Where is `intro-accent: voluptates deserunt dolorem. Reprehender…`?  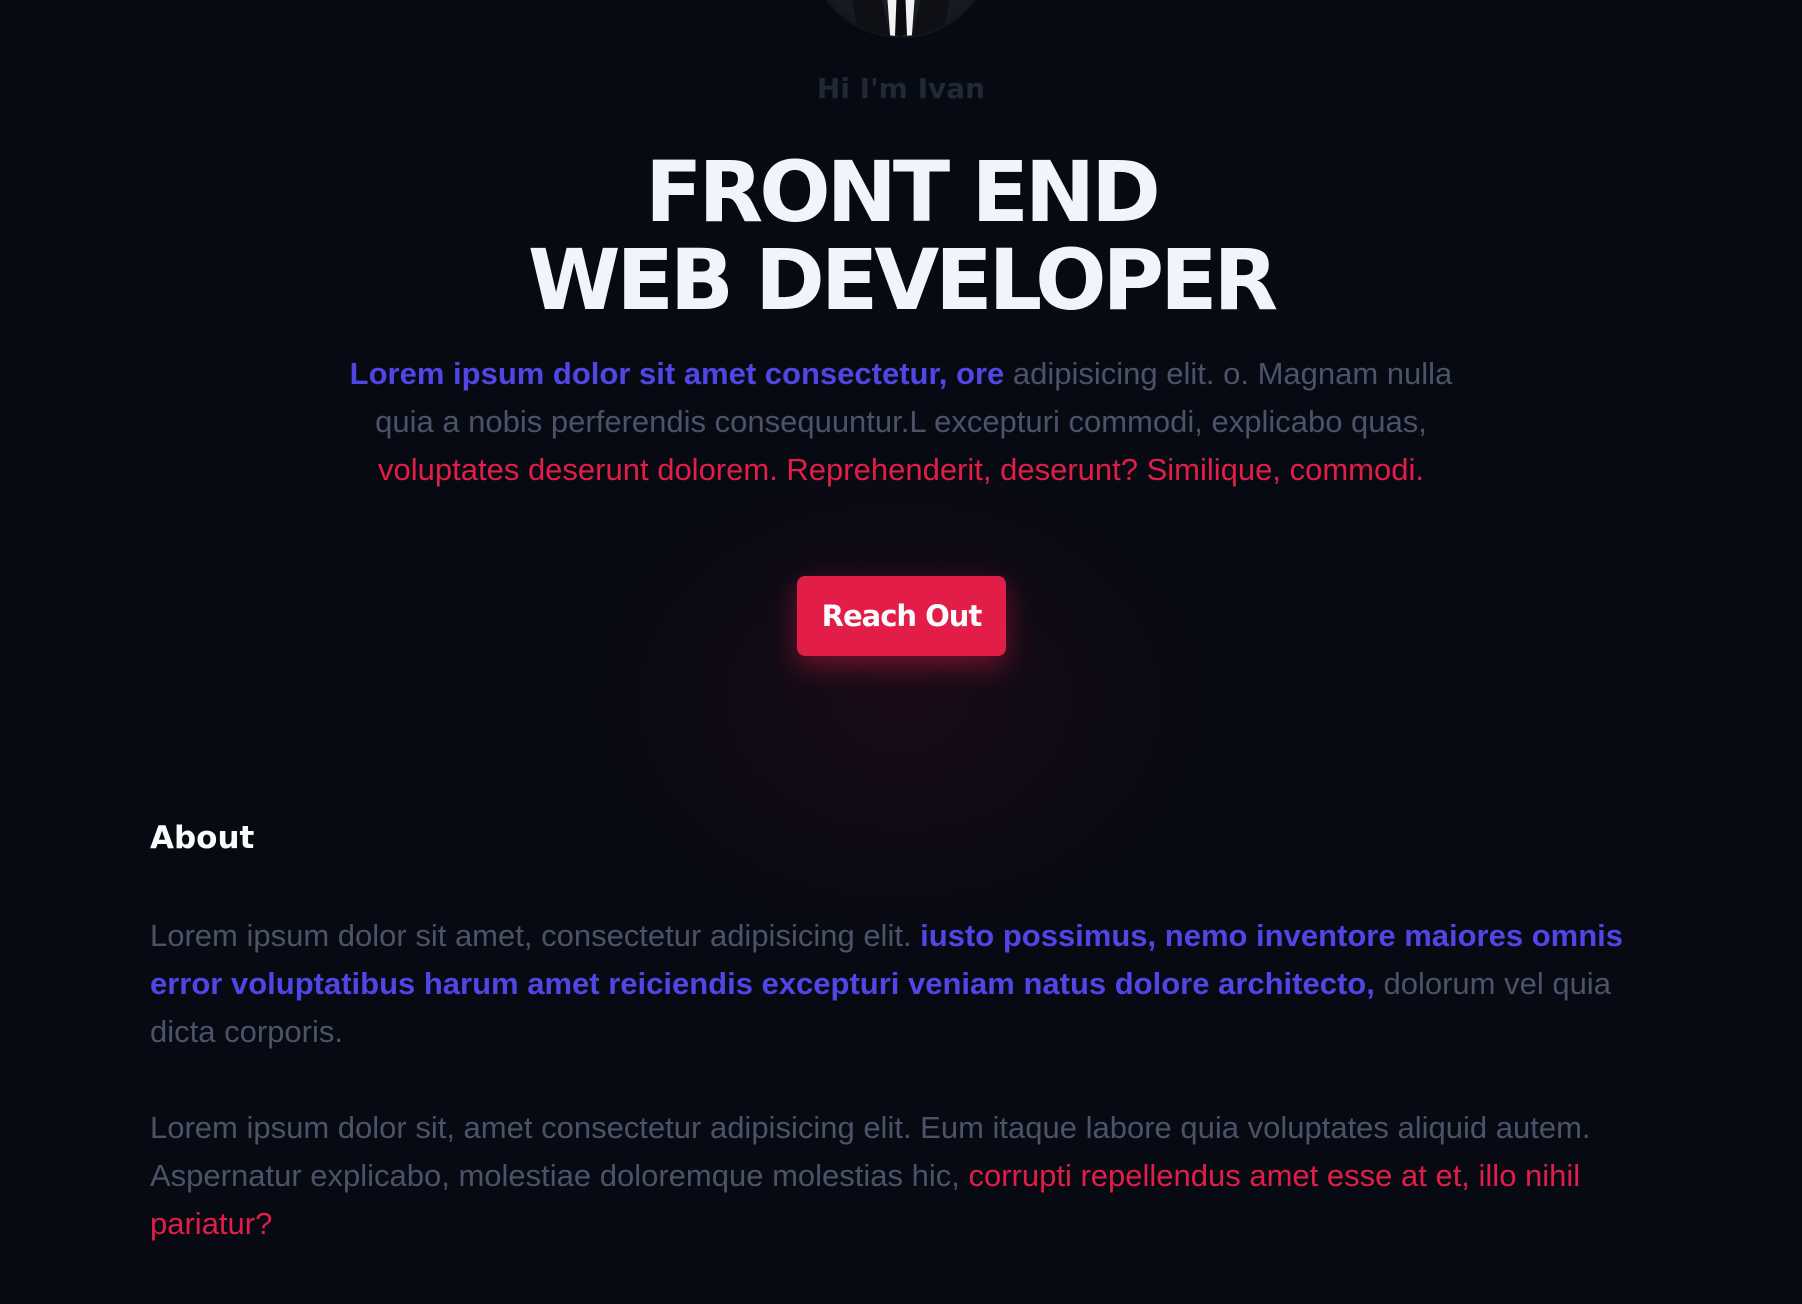
intro-accent: voluptates deserunt dolorem. Reprehender… is located at coordinates (901, 469).